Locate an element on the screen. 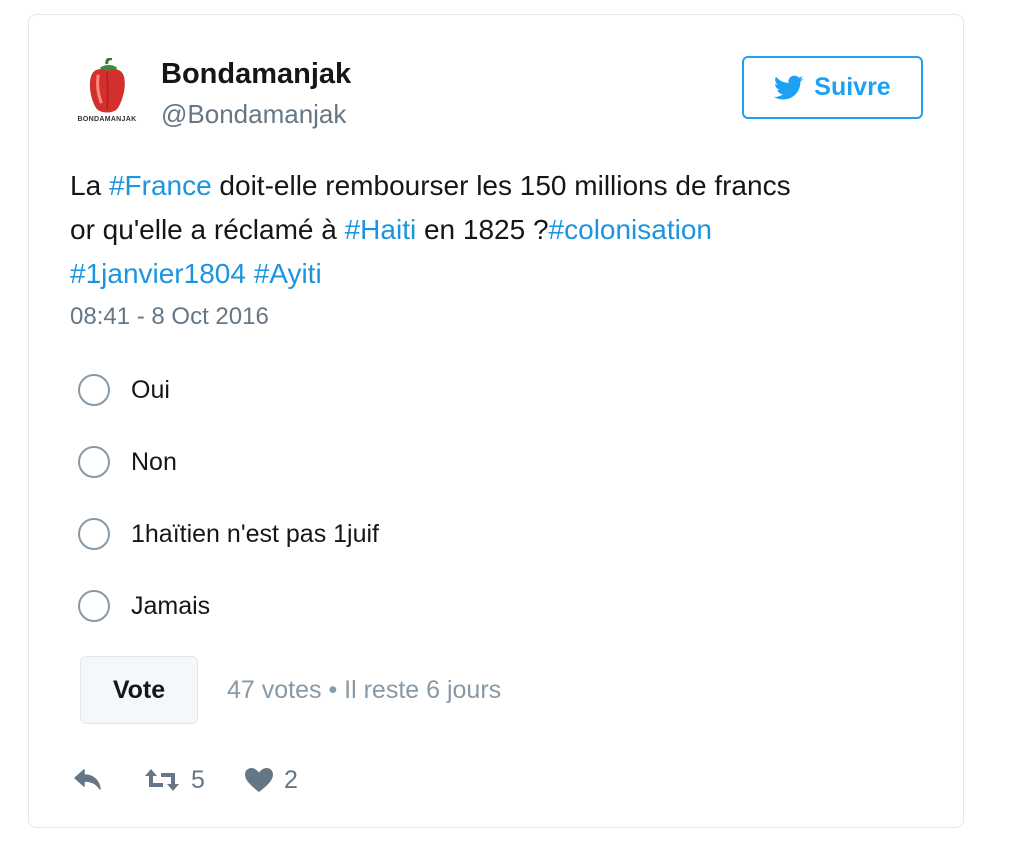  tweet-text-segment is located at coordinates (250, 273).